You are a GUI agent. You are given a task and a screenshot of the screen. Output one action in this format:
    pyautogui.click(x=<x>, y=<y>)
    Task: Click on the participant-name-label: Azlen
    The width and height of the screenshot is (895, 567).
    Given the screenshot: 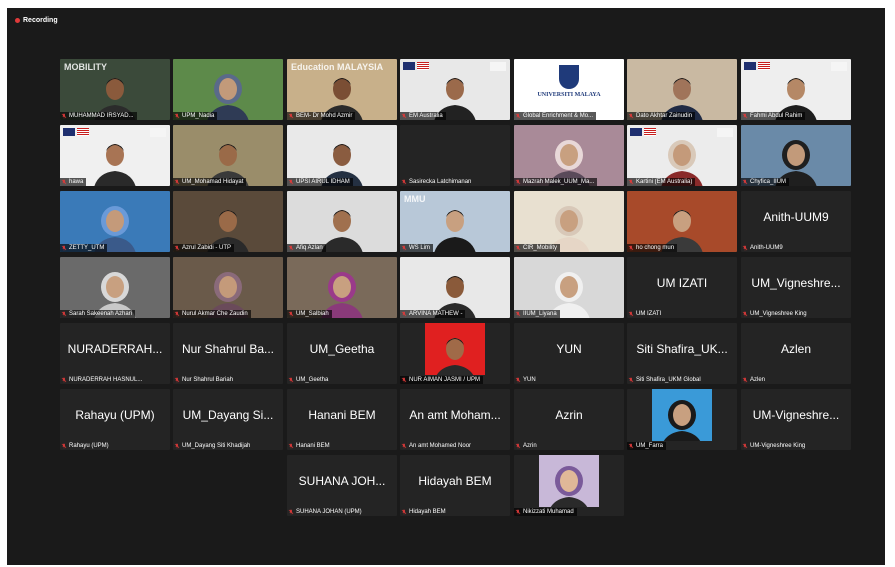 What is the action you would take?
    pyautogui.click(x=754, y=380)
    